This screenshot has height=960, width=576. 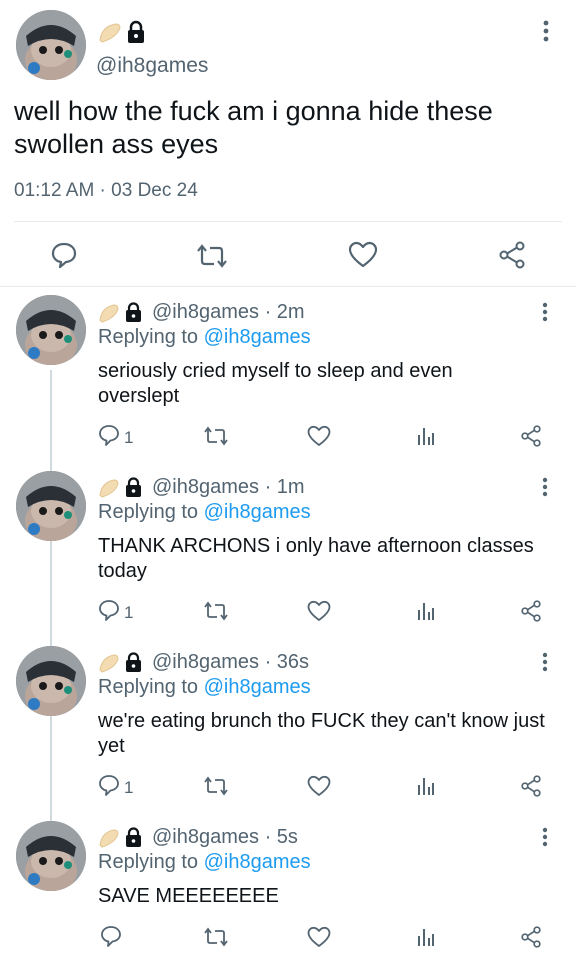 I want to click on main-badges, so click(x=126, y=33).